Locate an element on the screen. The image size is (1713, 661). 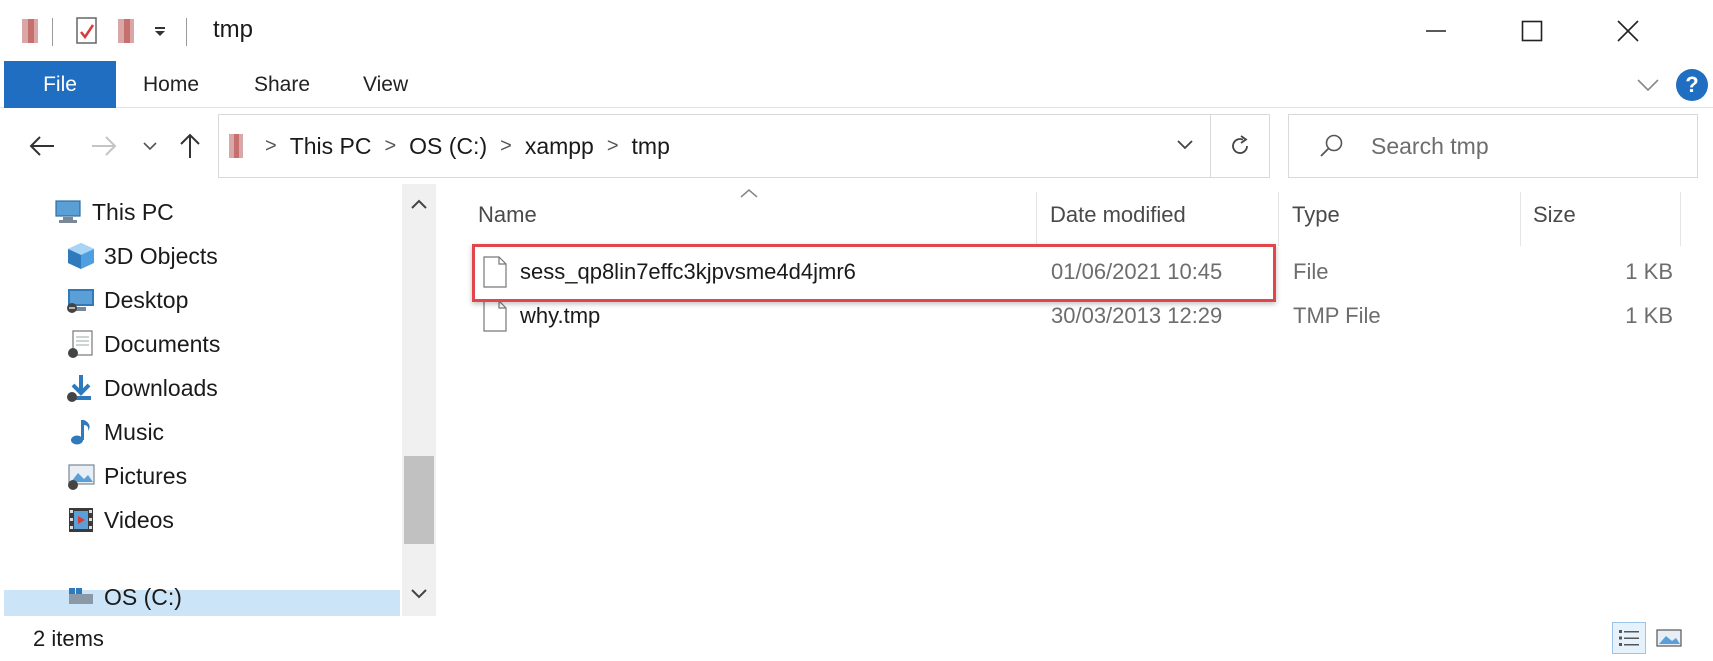
breadcrumb-tmp: tmp is located at coordinates (651, 146).